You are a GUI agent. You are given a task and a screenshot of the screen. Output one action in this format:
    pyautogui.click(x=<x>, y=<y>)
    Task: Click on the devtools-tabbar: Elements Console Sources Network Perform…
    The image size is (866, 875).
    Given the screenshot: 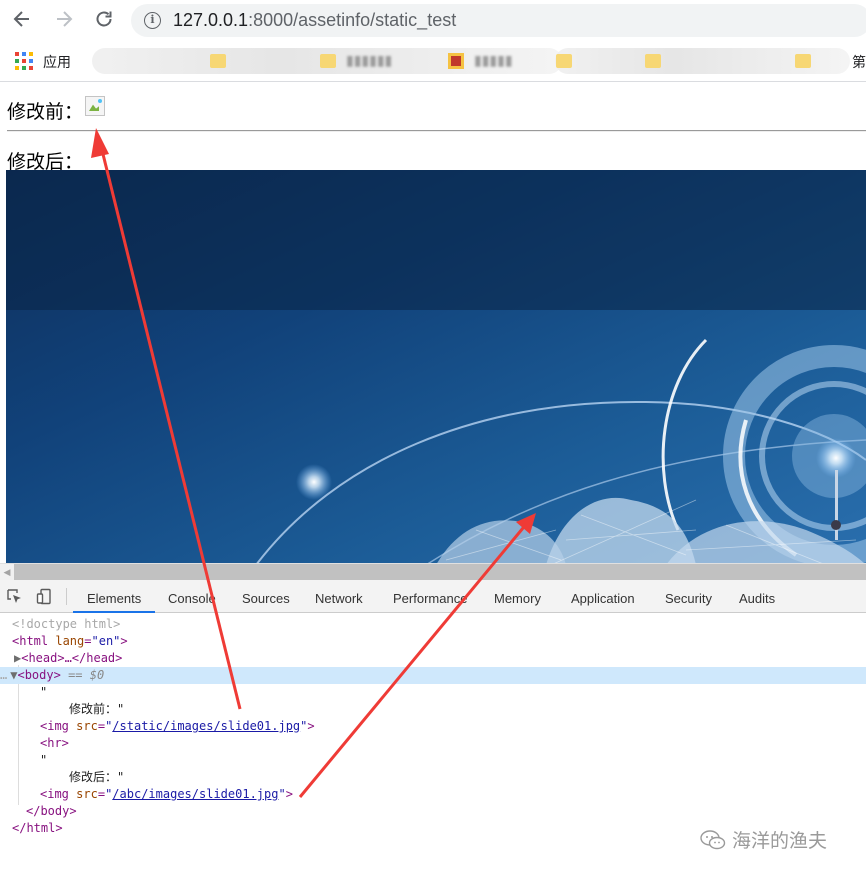 What is the action you would take?
    pyautogui.click(x=433, y=596)
    